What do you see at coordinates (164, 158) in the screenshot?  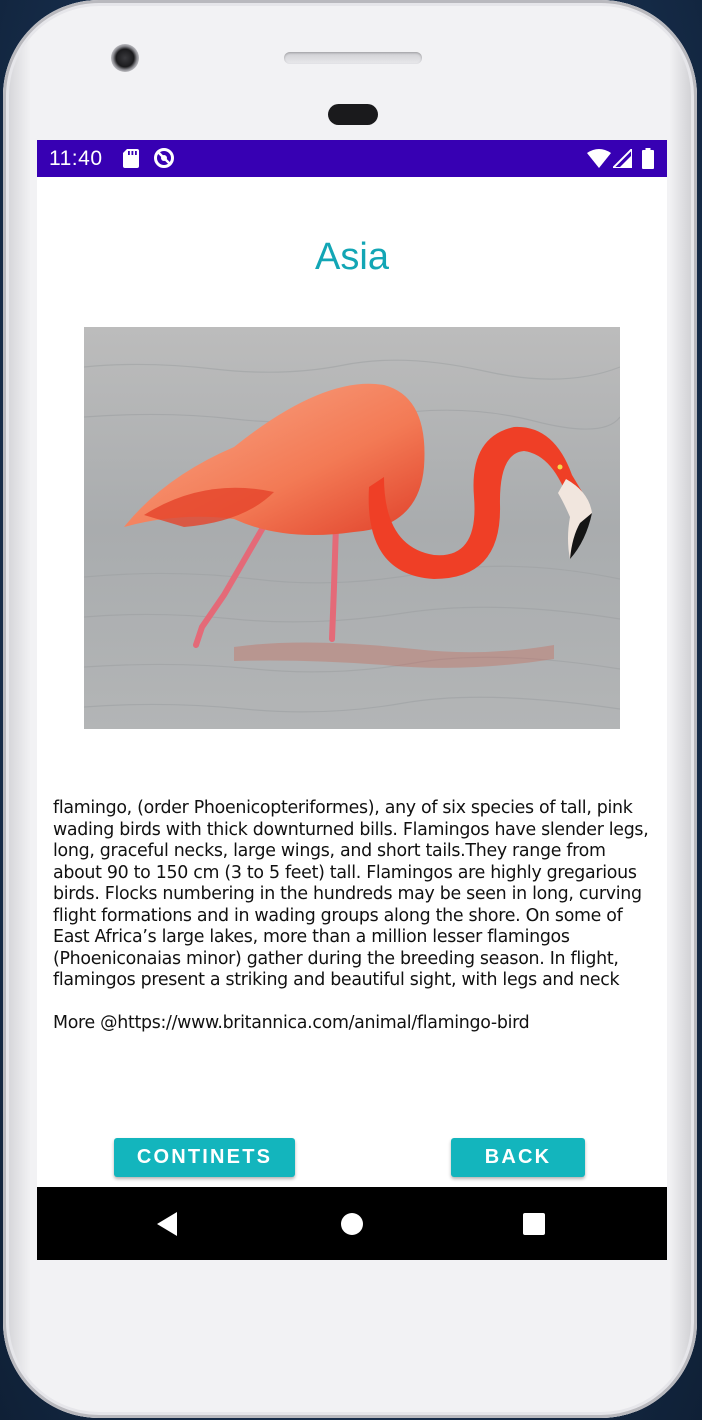 I see `data-saver-icon` at bounding box center [164, 158].